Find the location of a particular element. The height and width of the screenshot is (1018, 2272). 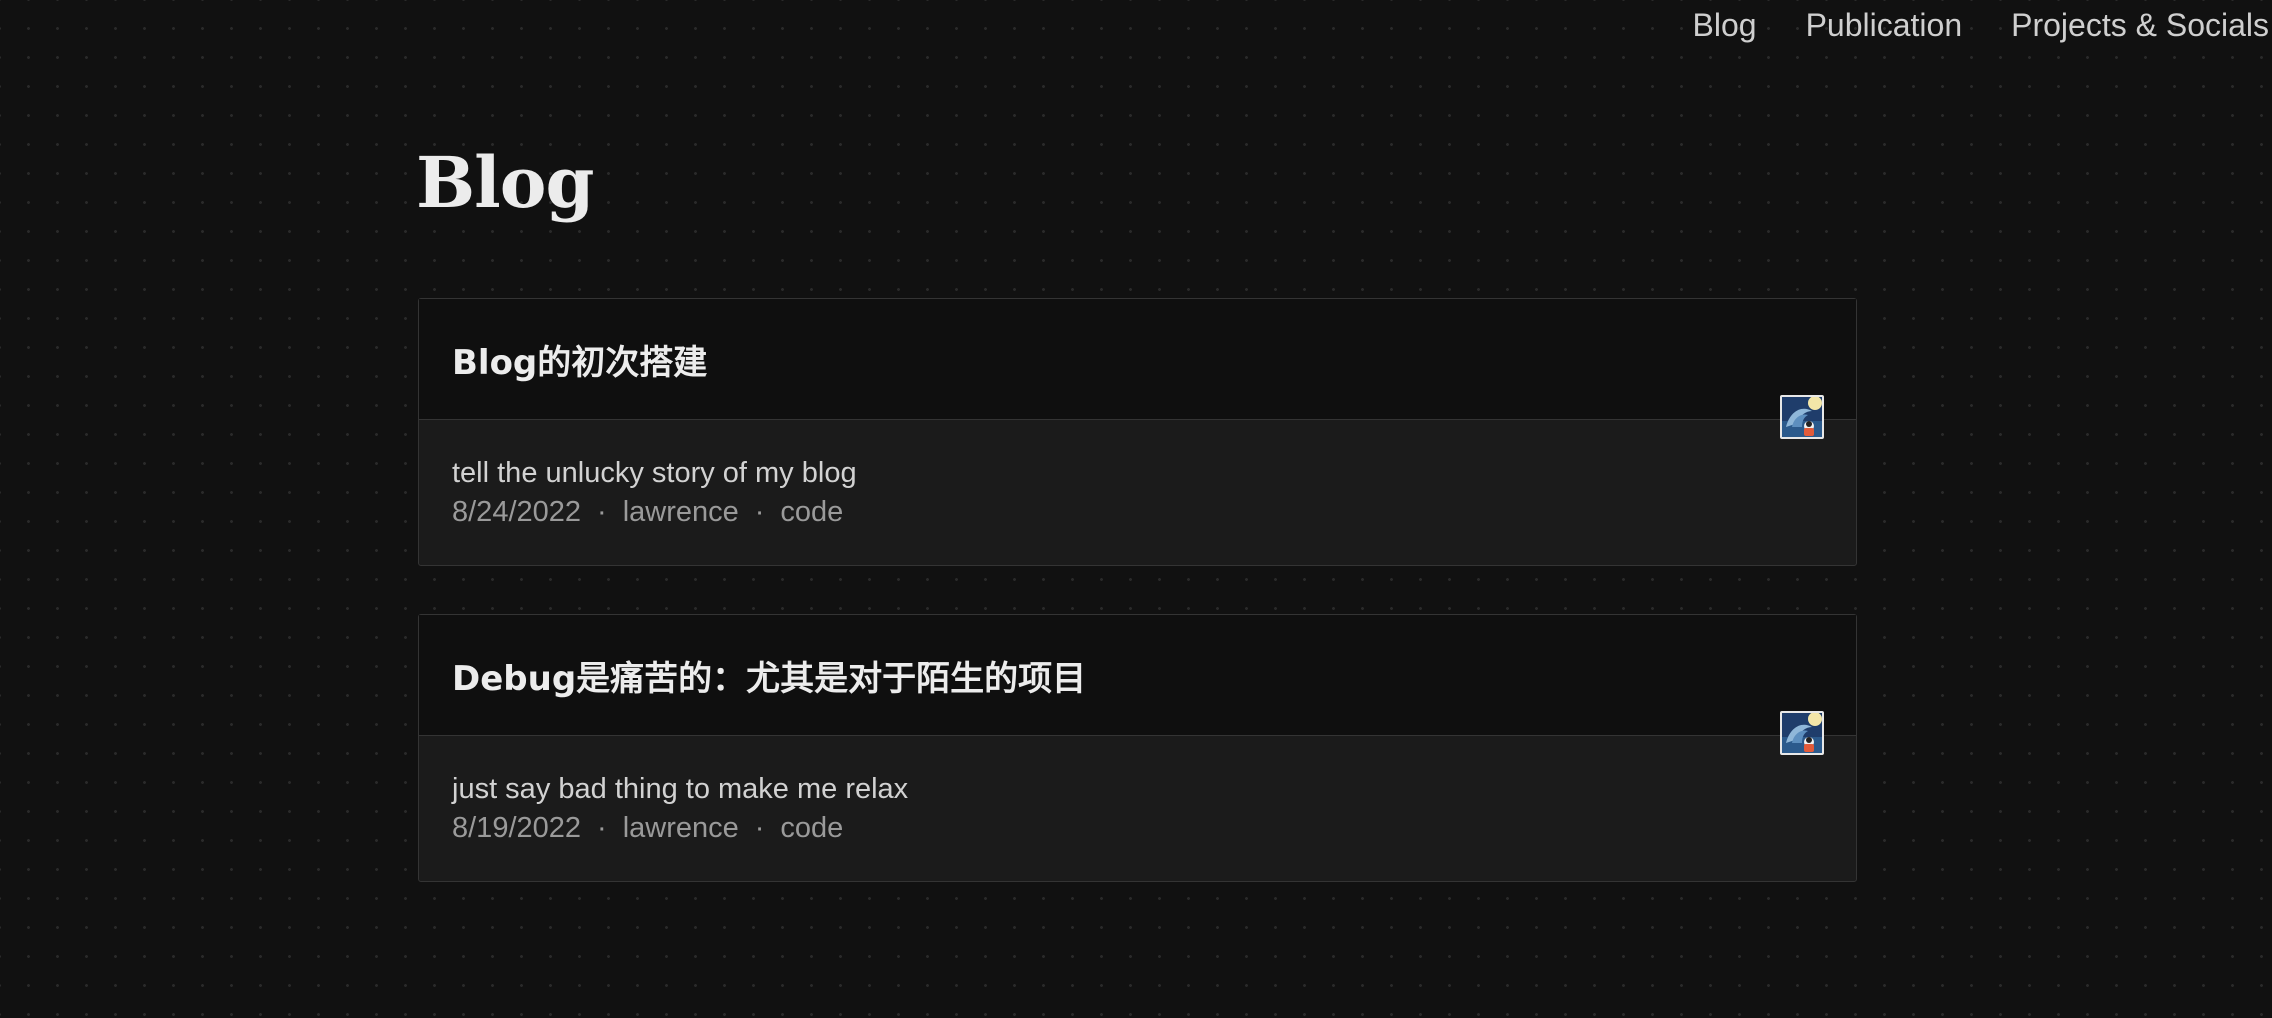

post-header: Debug是痛苦的：尤其是对于陌生的项目 is located at coordinates (1137, 675).